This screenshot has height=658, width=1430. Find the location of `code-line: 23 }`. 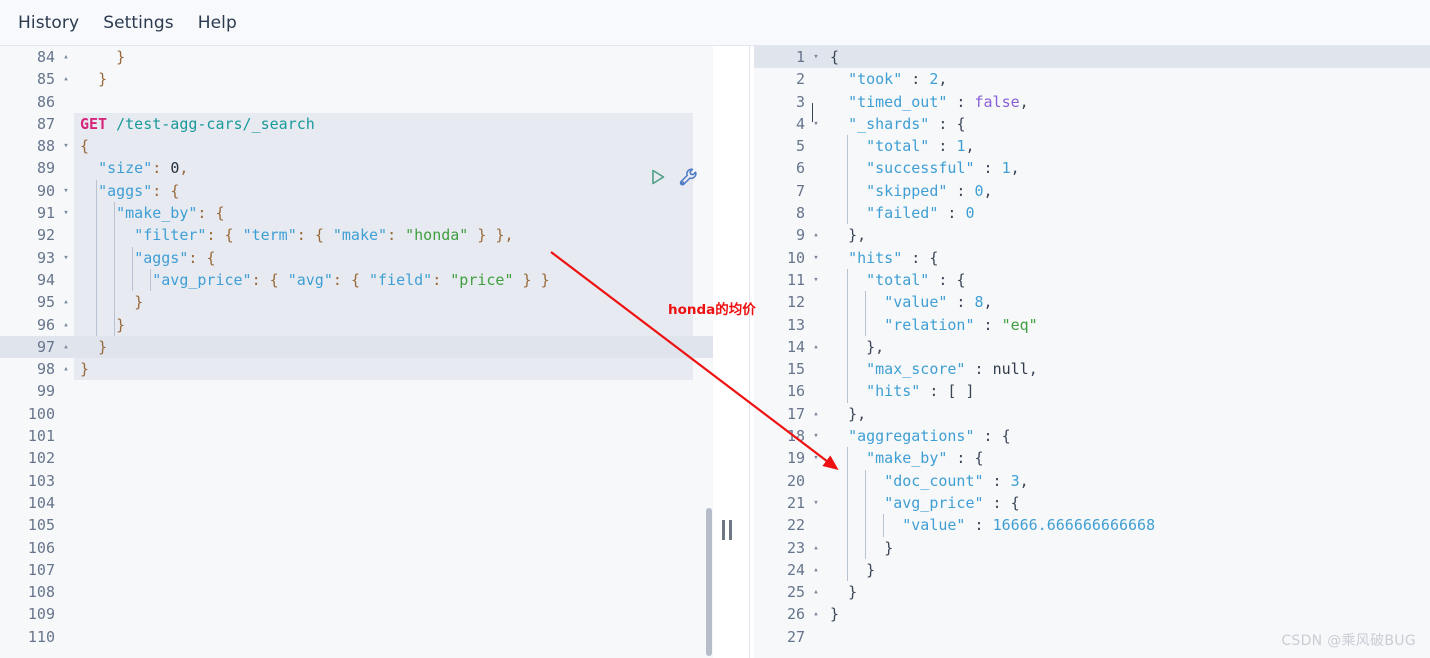

code-line: 23 } is located at coordinates (1092, 548).